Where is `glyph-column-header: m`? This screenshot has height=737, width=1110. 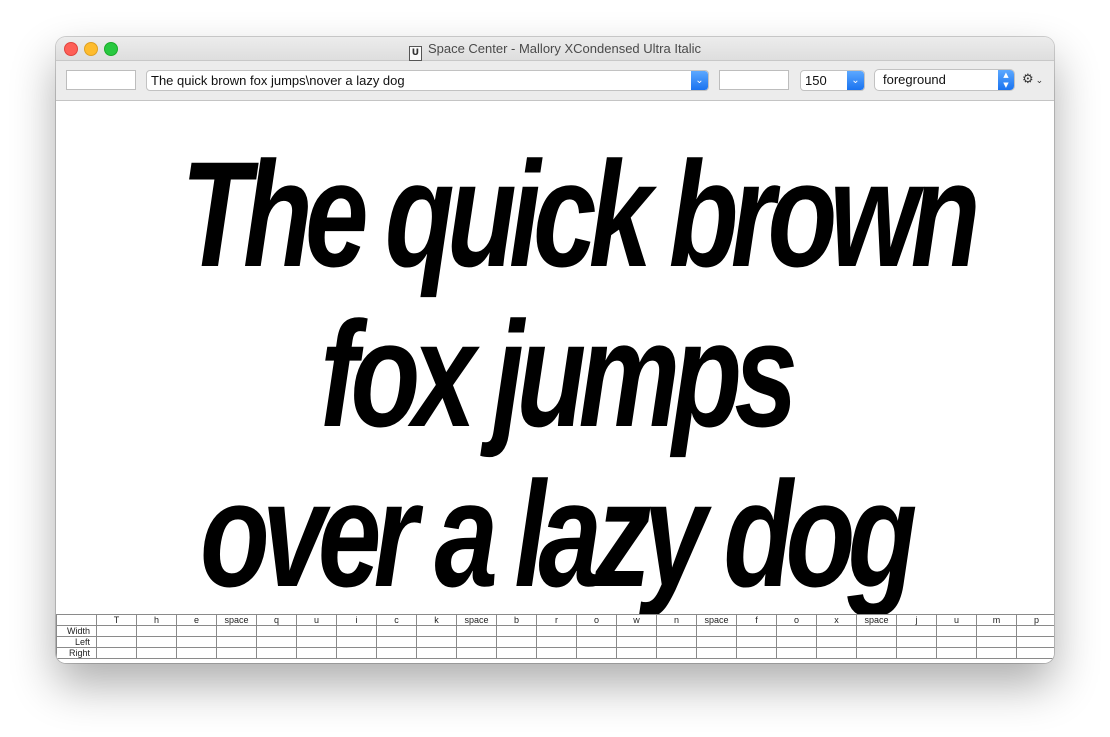 glyph-column-header: m is located at coordinates (996, 620).